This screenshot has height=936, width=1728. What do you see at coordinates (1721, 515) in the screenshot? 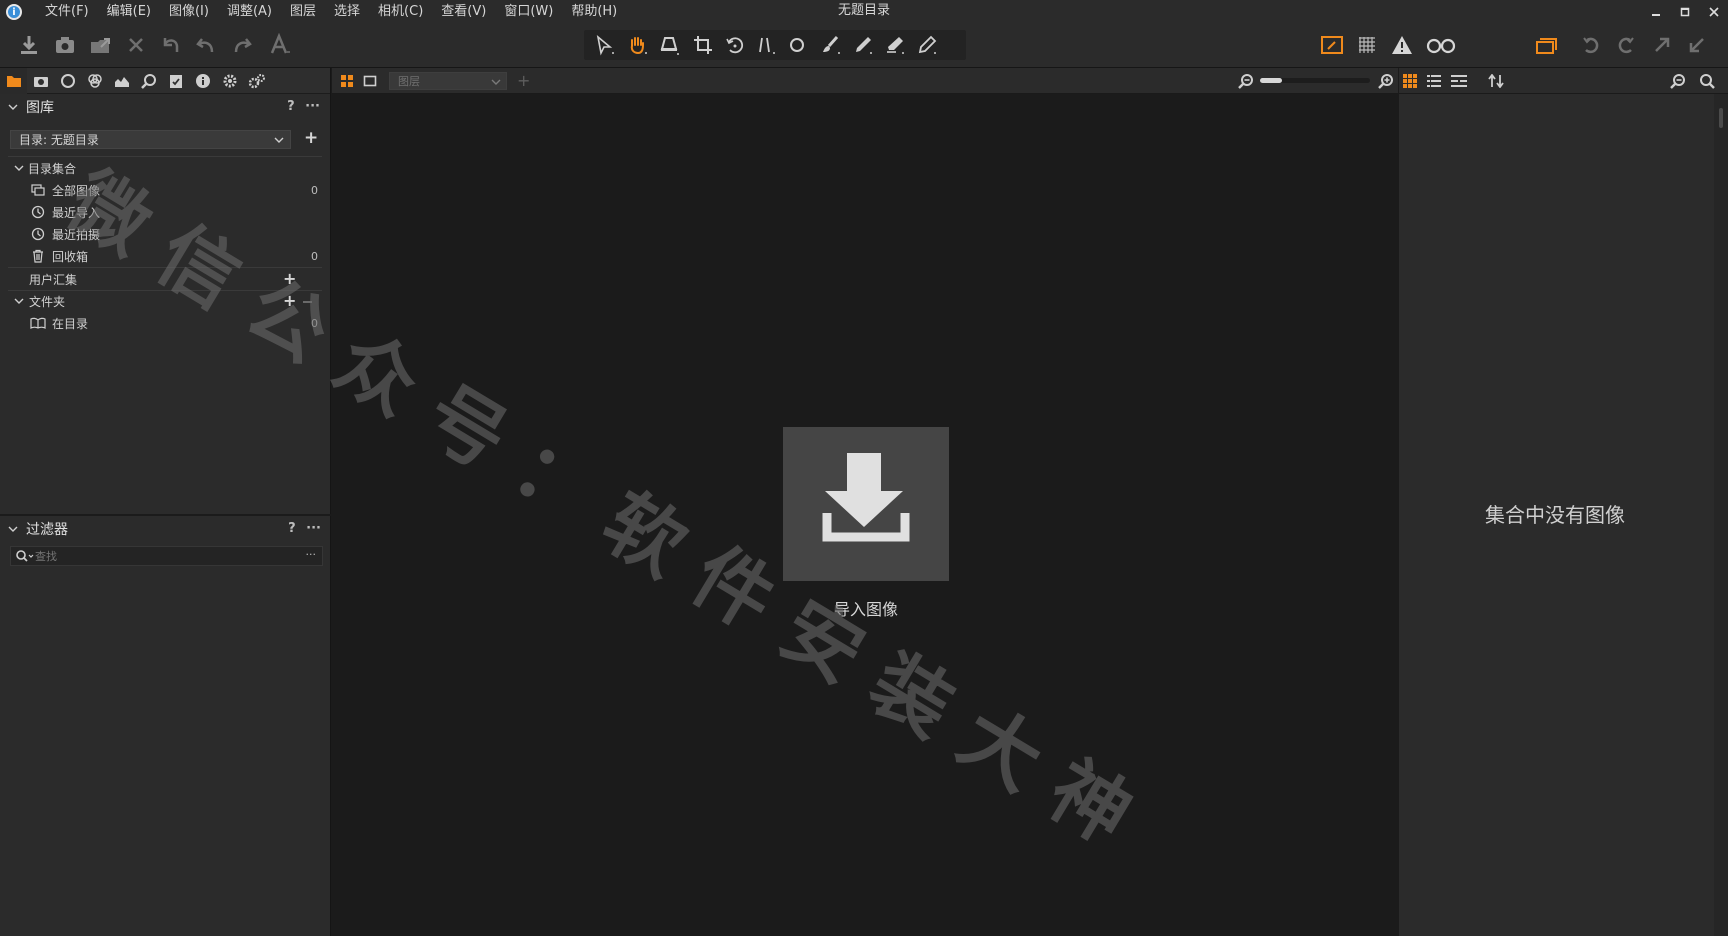
I see `browser-scrollbar` at bounding box center [1721, 515].